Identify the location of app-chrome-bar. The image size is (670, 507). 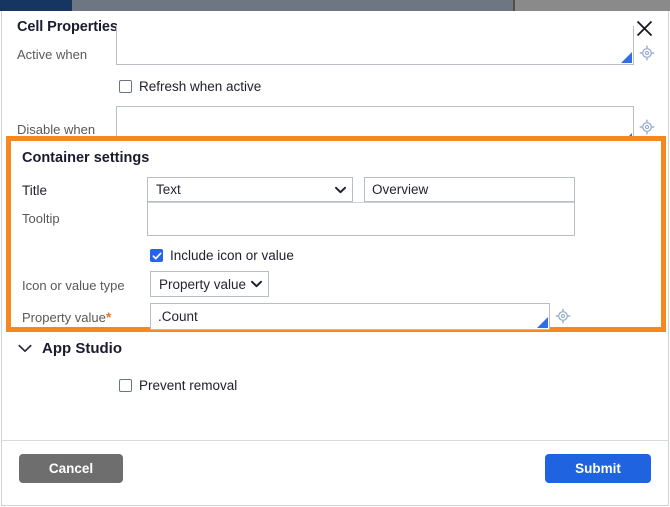
(335, 5).